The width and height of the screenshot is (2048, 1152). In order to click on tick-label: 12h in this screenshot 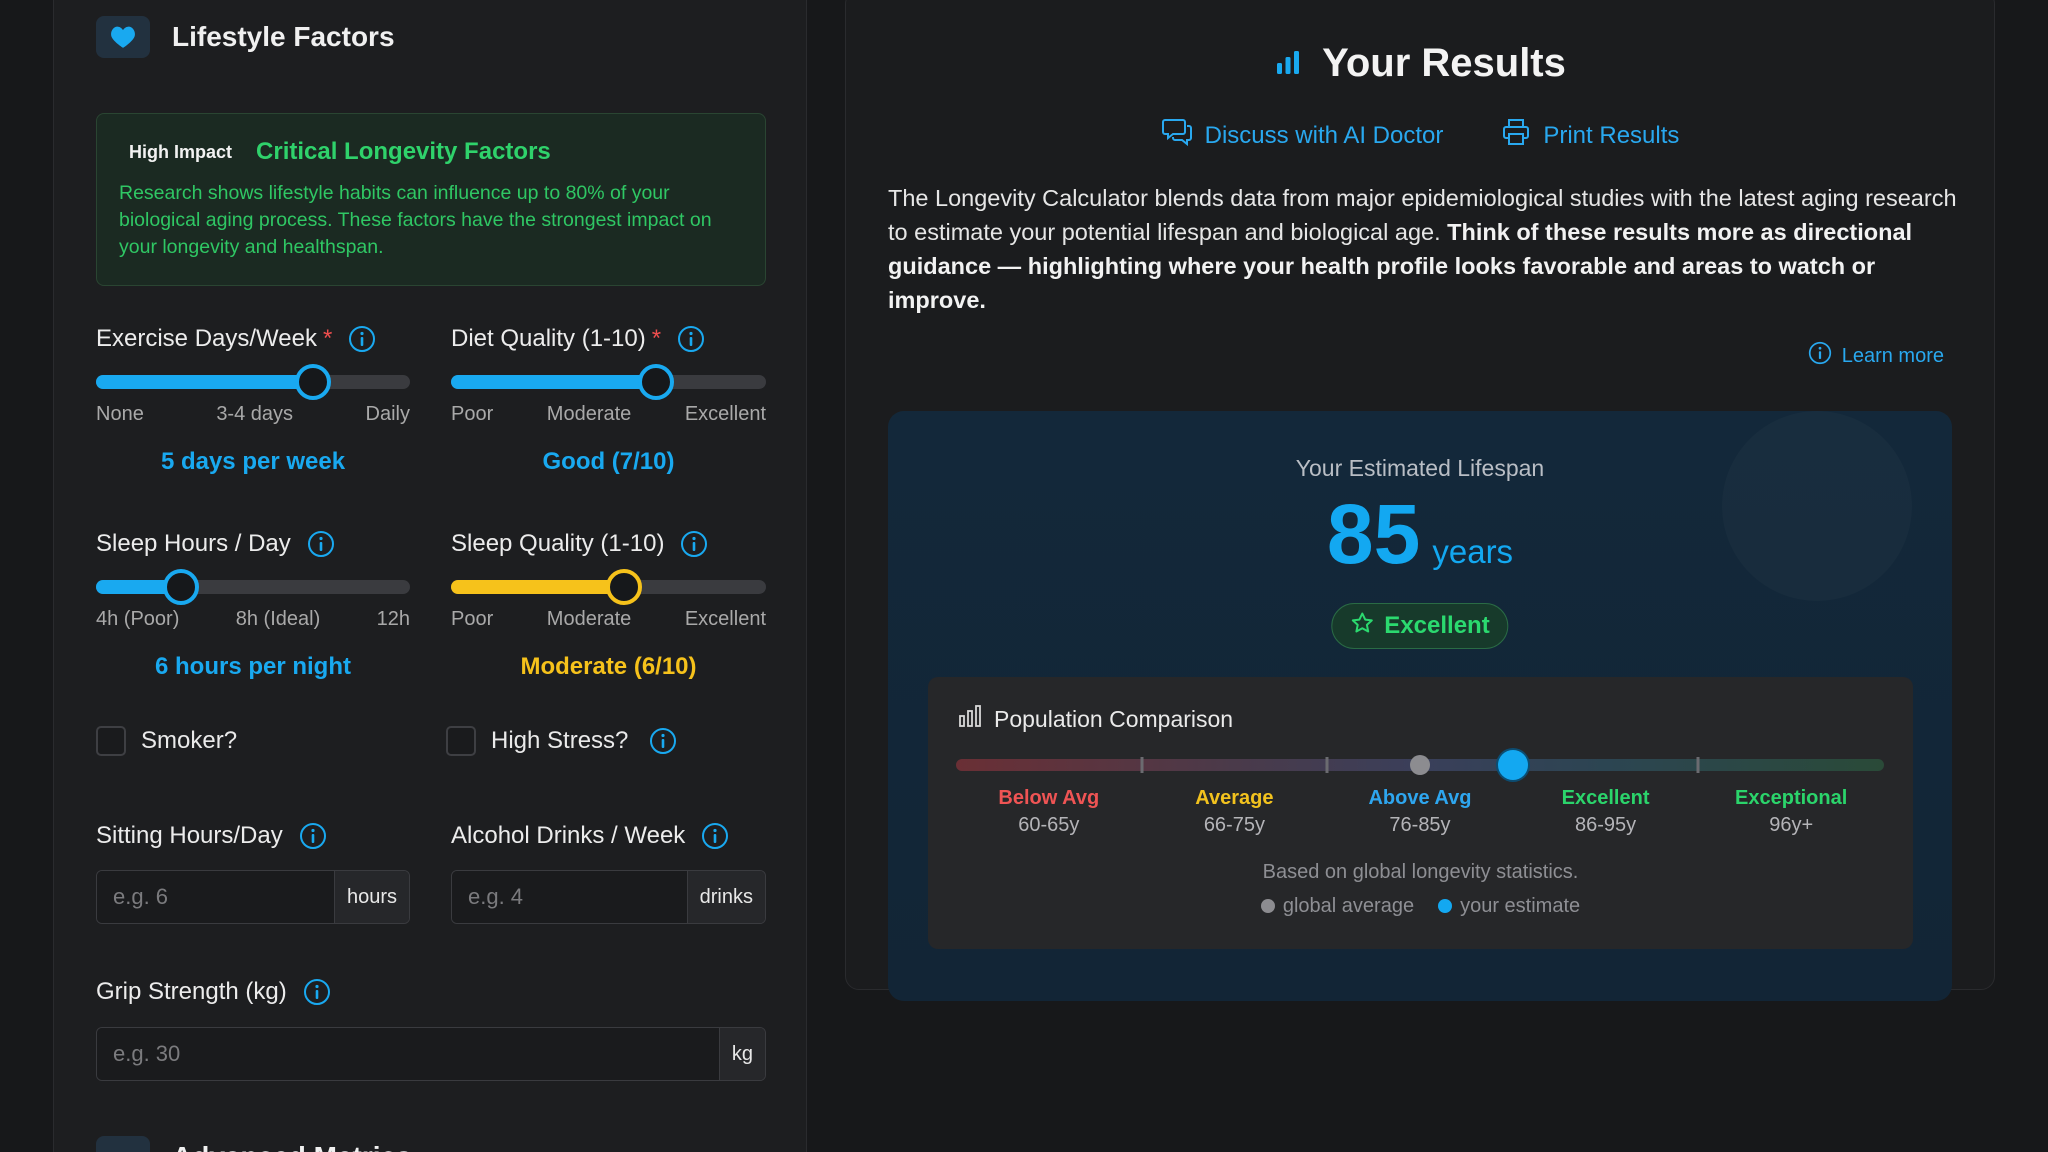, I will do `click(393, 619)`.